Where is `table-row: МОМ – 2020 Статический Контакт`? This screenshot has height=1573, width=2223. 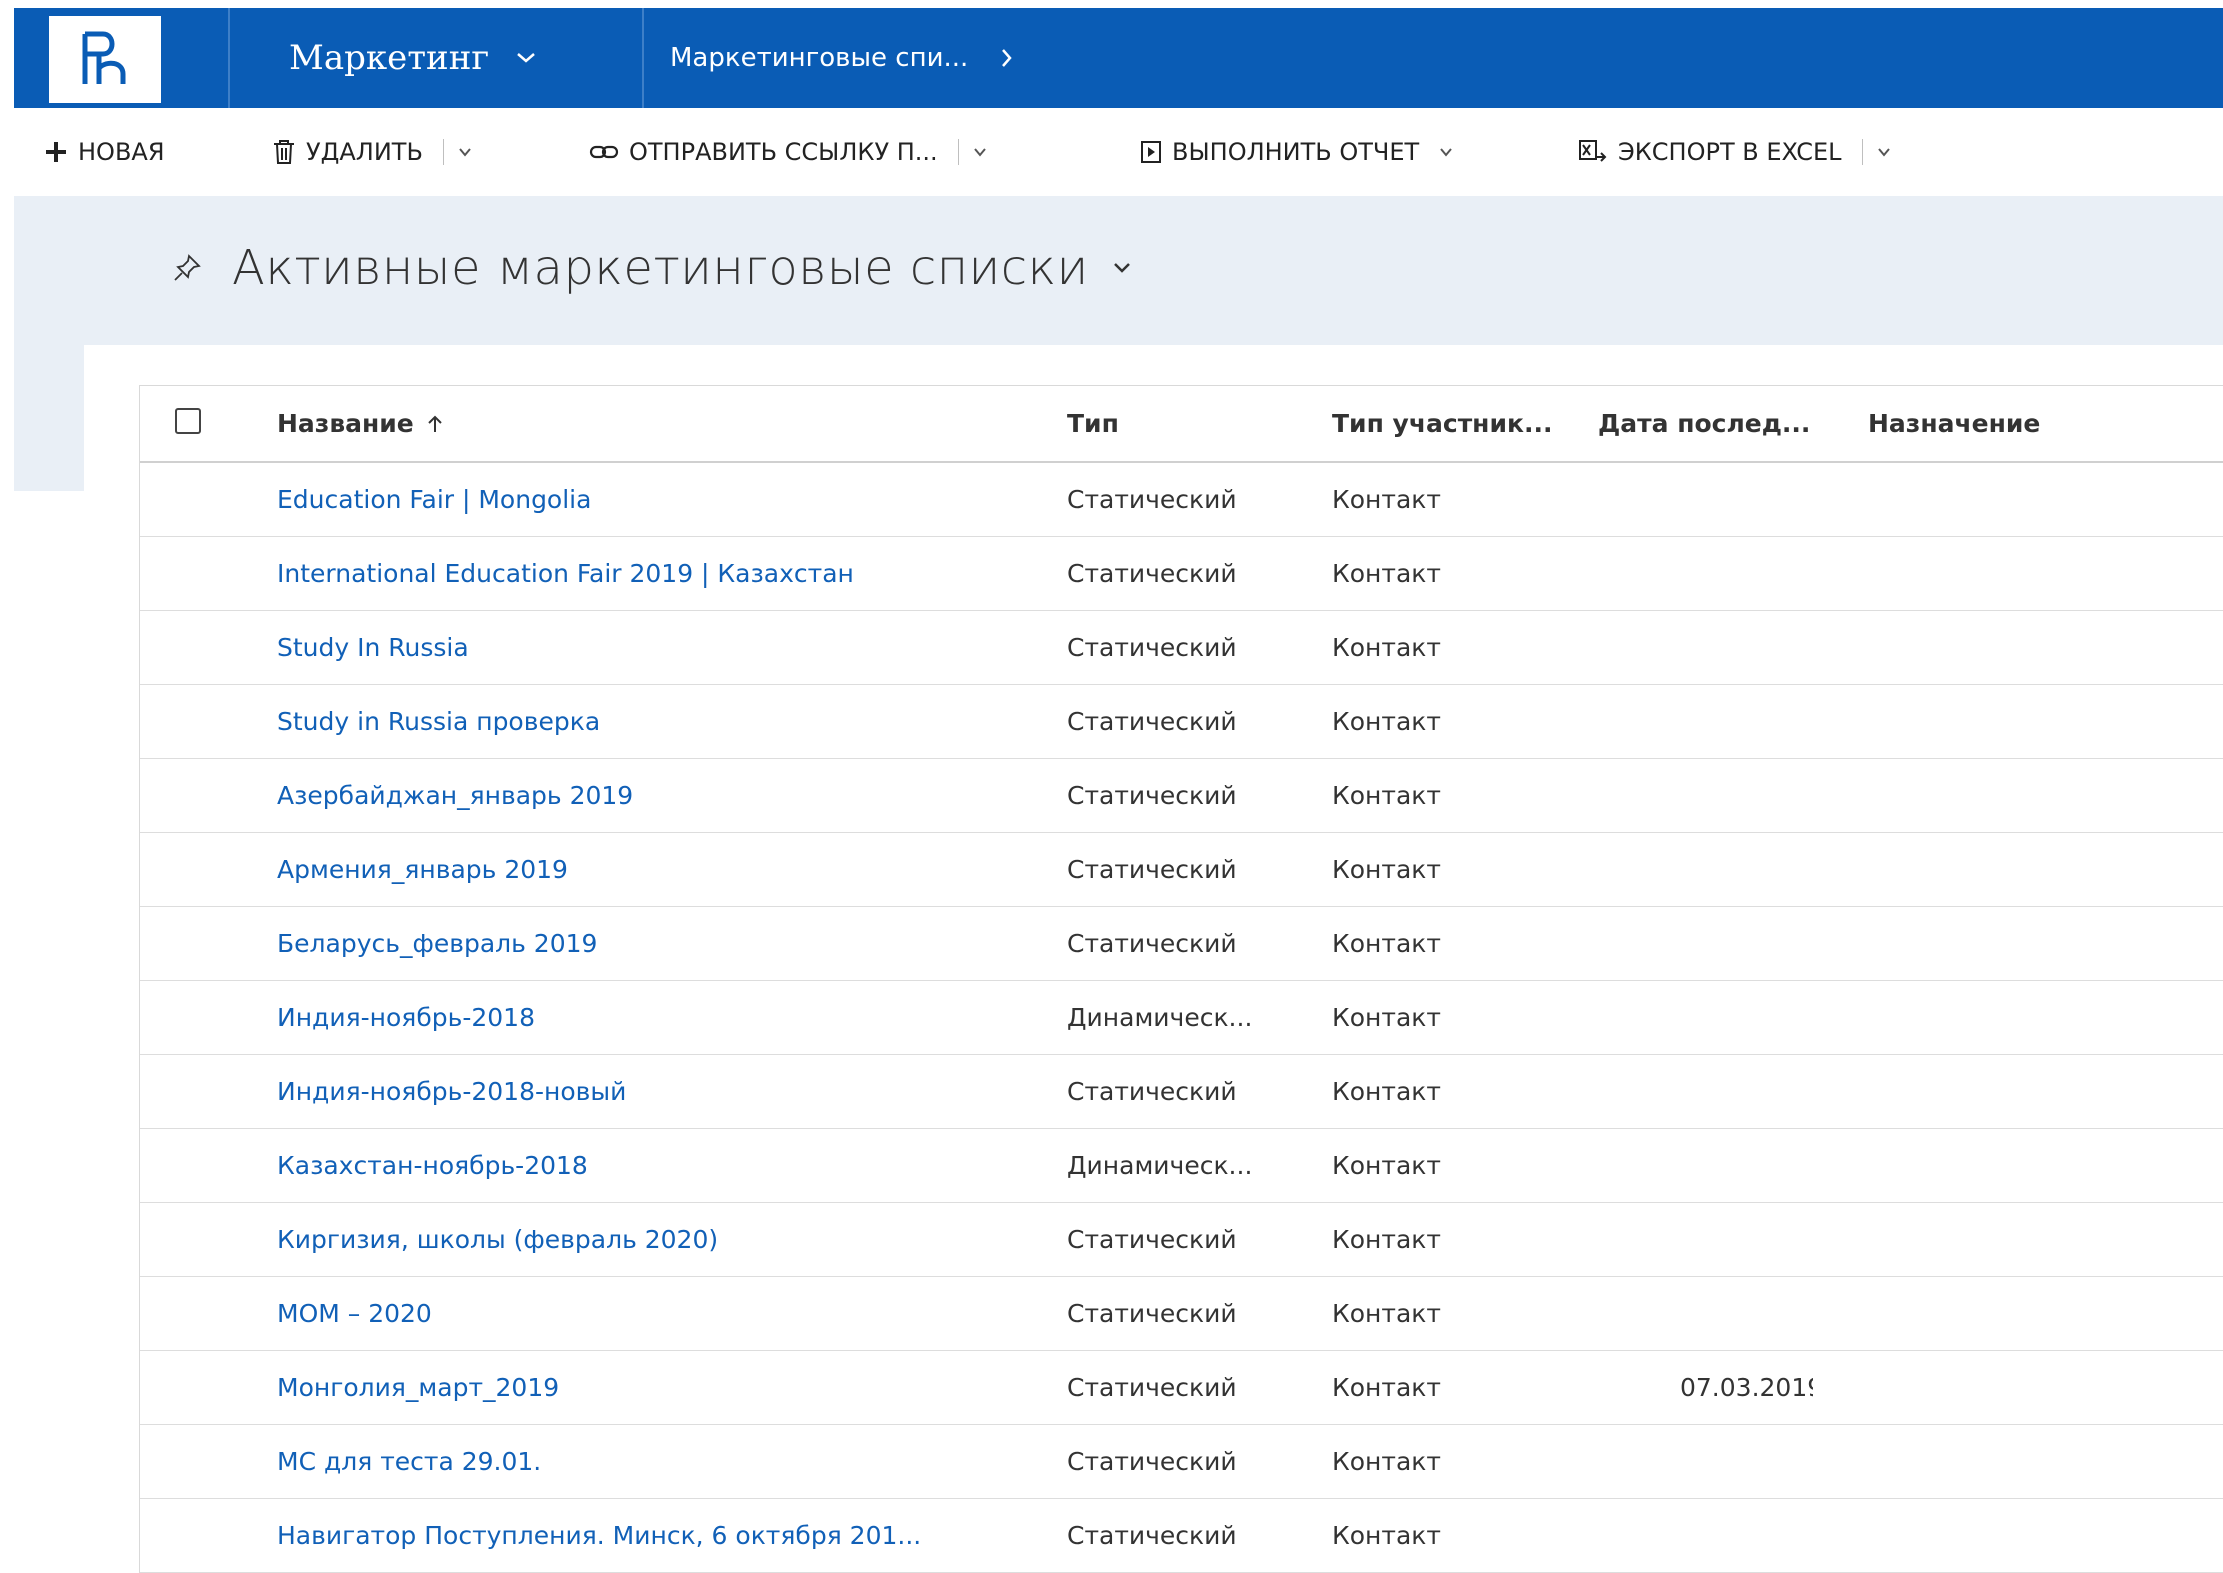
table-row: МОМ – 2020 Статический Контакт is located at coordinates (1181, 1314).